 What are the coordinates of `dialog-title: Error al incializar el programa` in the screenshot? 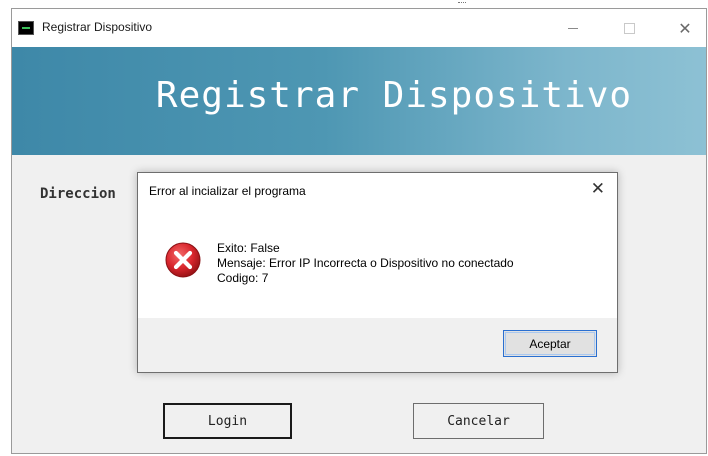 It's located at (227, 191).